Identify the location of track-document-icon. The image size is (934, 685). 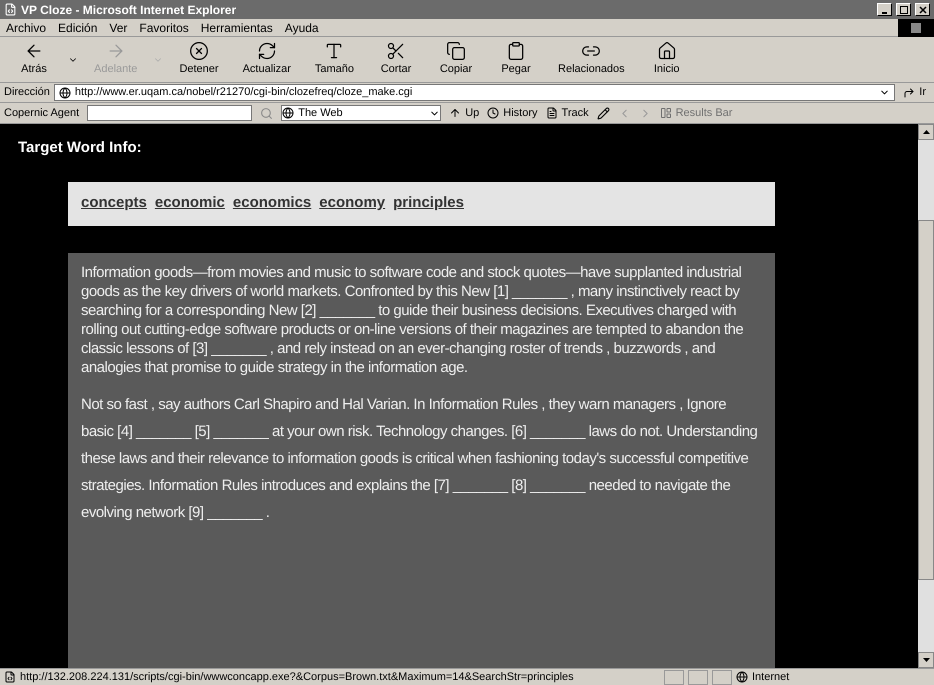
(552, 113).